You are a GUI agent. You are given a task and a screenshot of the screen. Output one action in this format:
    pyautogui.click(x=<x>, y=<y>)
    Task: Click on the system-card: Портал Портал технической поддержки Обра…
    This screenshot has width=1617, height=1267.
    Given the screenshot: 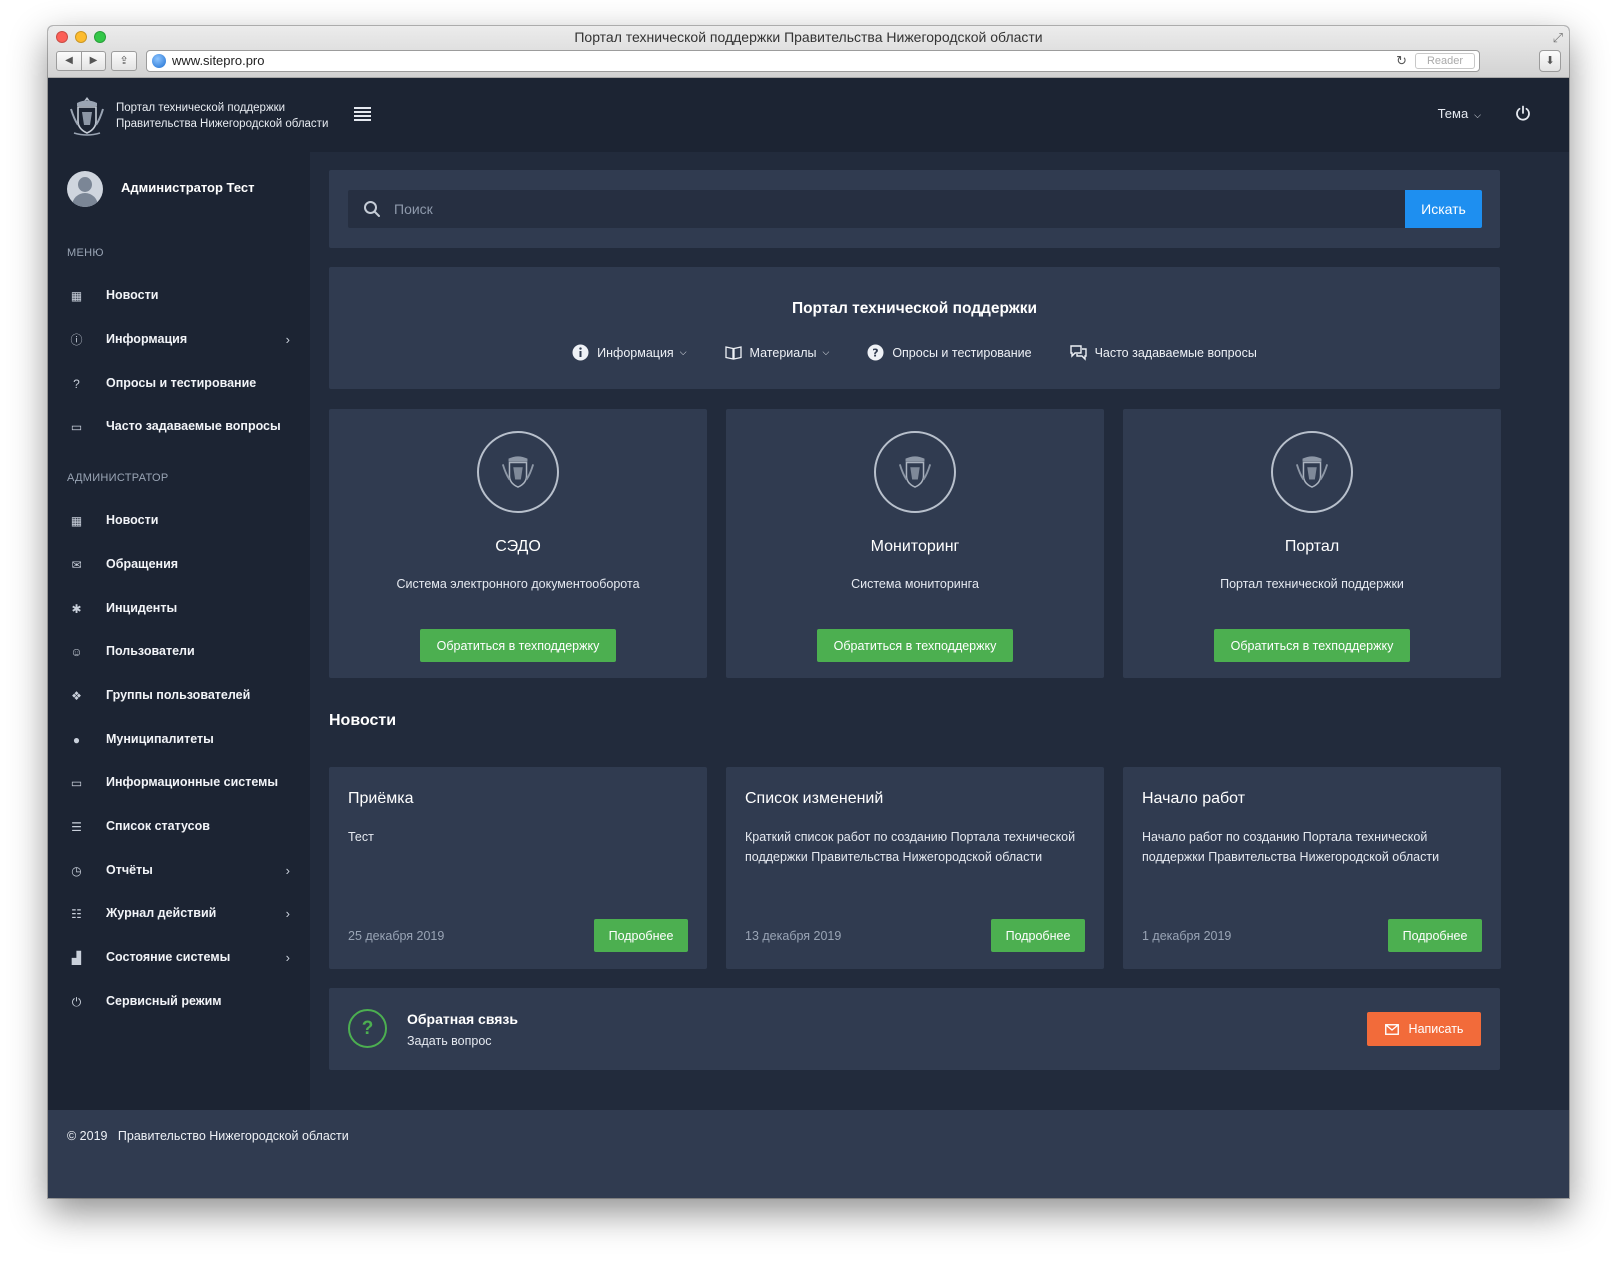 What is the action you would take?
    pyautogui.click(x=1312, y=543)
    